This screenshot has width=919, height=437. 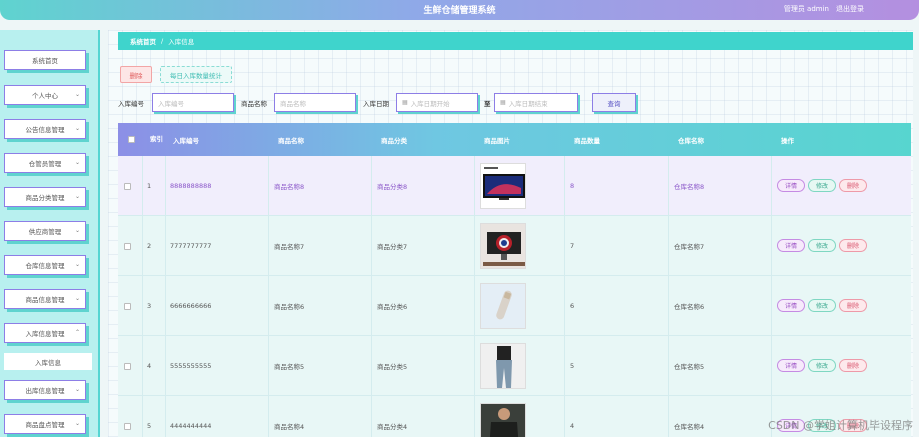 I want to click on row-category: 商品分类8, so click(x=392, y=187).